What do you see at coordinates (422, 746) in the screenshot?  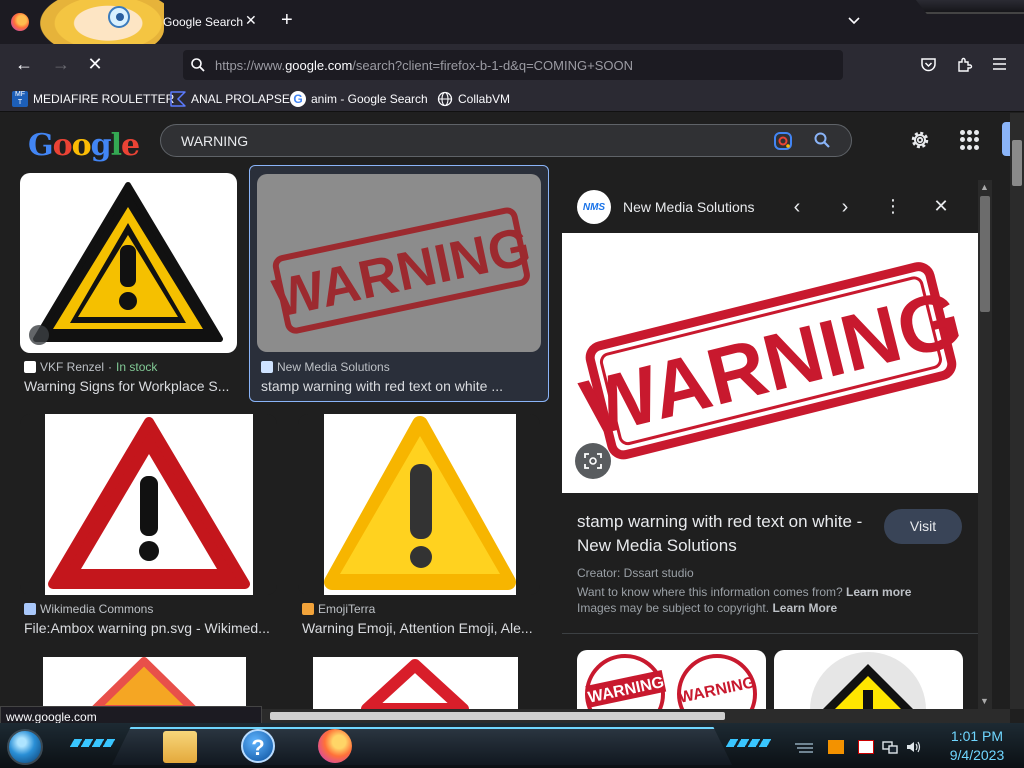 I see `taskbar-dock` at bounding box center [422, 746].